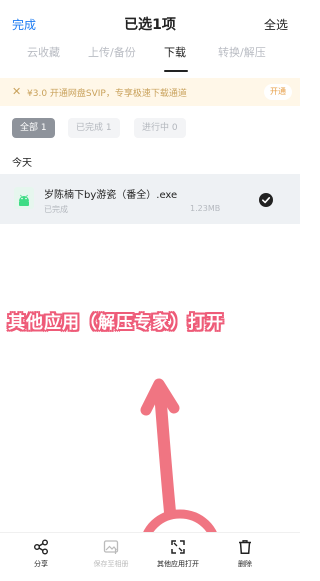  Describe the element at coordinates (107, 94) in the screenshot. I see `banner-text: ¥3.0 开通网盘SVIP，专享极速下载通道` at that location.